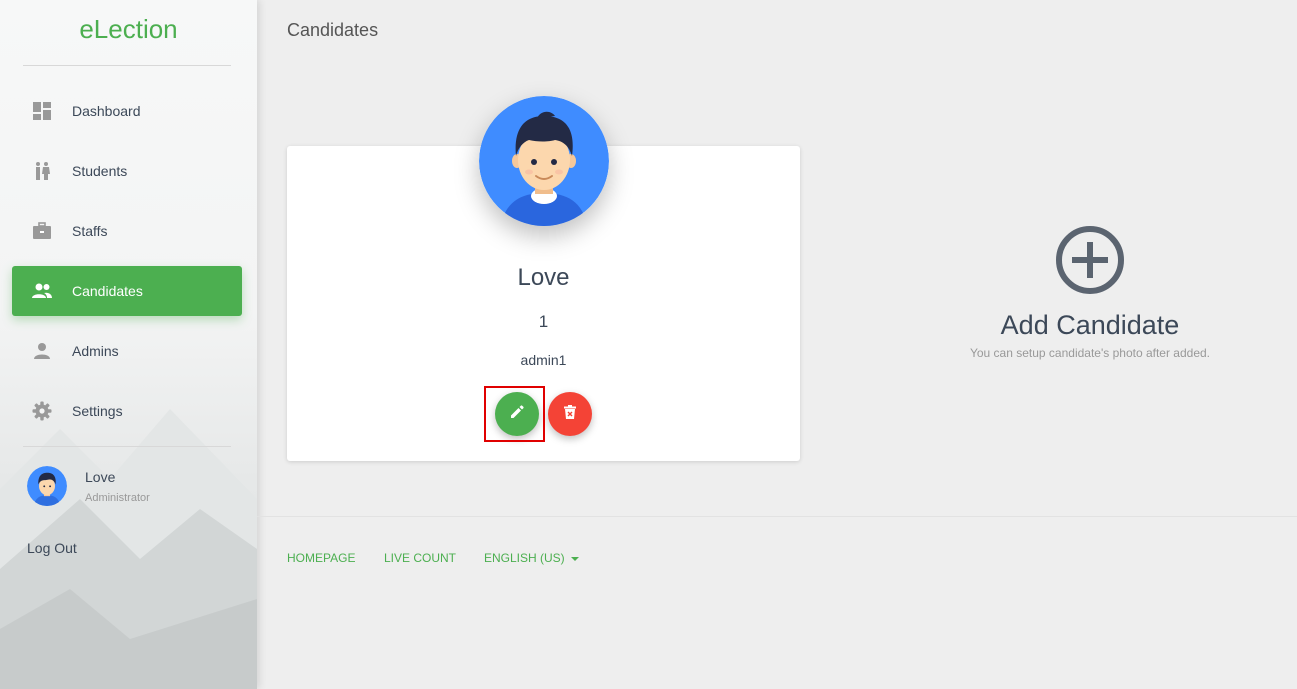 The width and height of the screenshot is (1297, 689). What do you see at coordinates (47, 486) in the screenshot?
I see `avatar` at bounding box center [47, 486].